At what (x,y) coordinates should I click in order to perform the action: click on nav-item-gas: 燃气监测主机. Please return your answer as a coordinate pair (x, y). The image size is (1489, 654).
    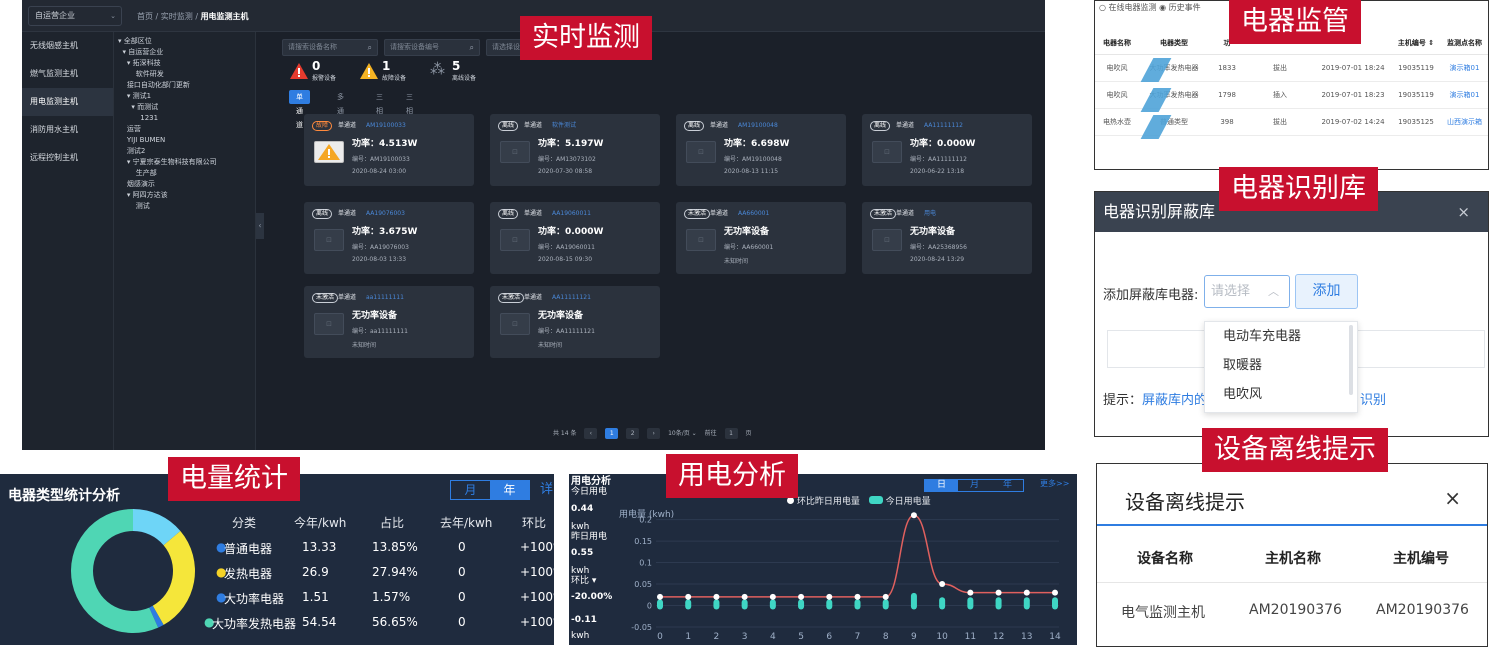
    Looking at the image, I should click on (67, 74).